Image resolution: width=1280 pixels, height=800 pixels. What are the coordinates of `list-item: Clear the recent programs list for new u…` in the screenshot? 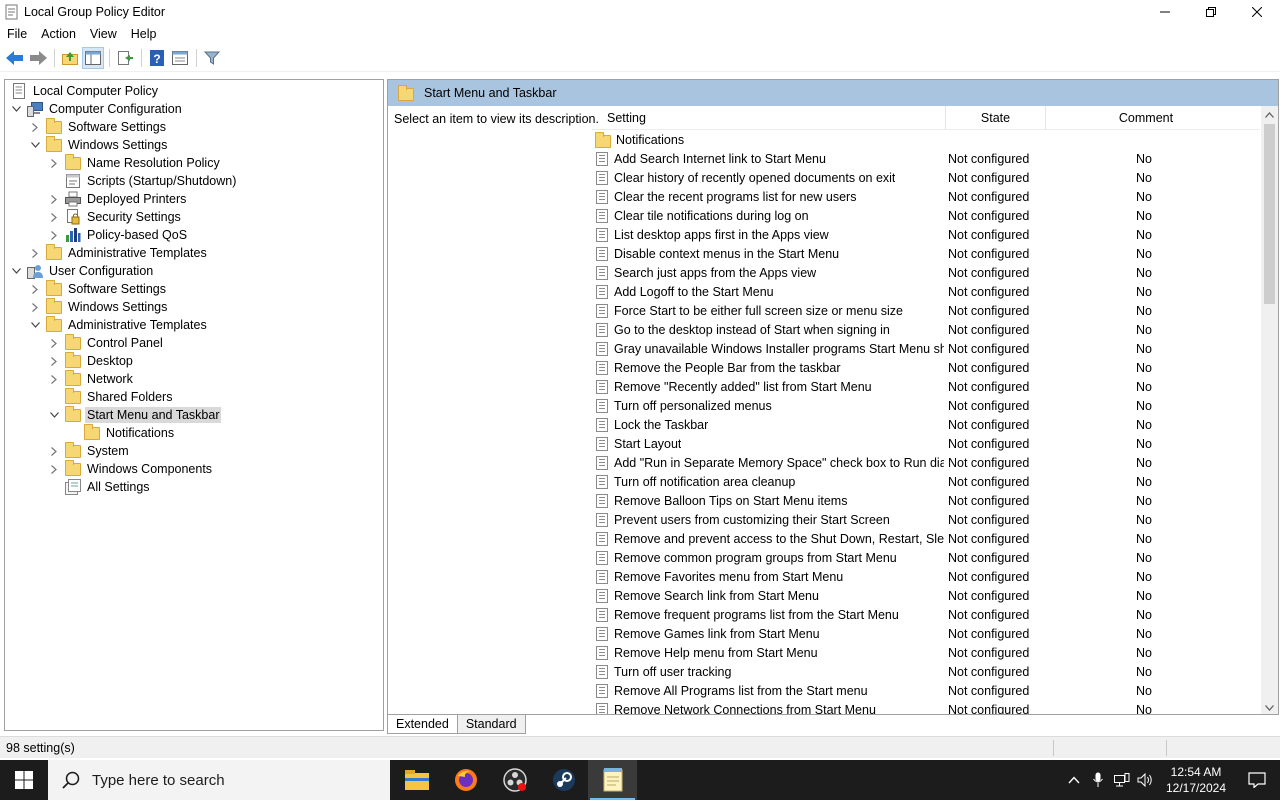 It's located at (926, 196).